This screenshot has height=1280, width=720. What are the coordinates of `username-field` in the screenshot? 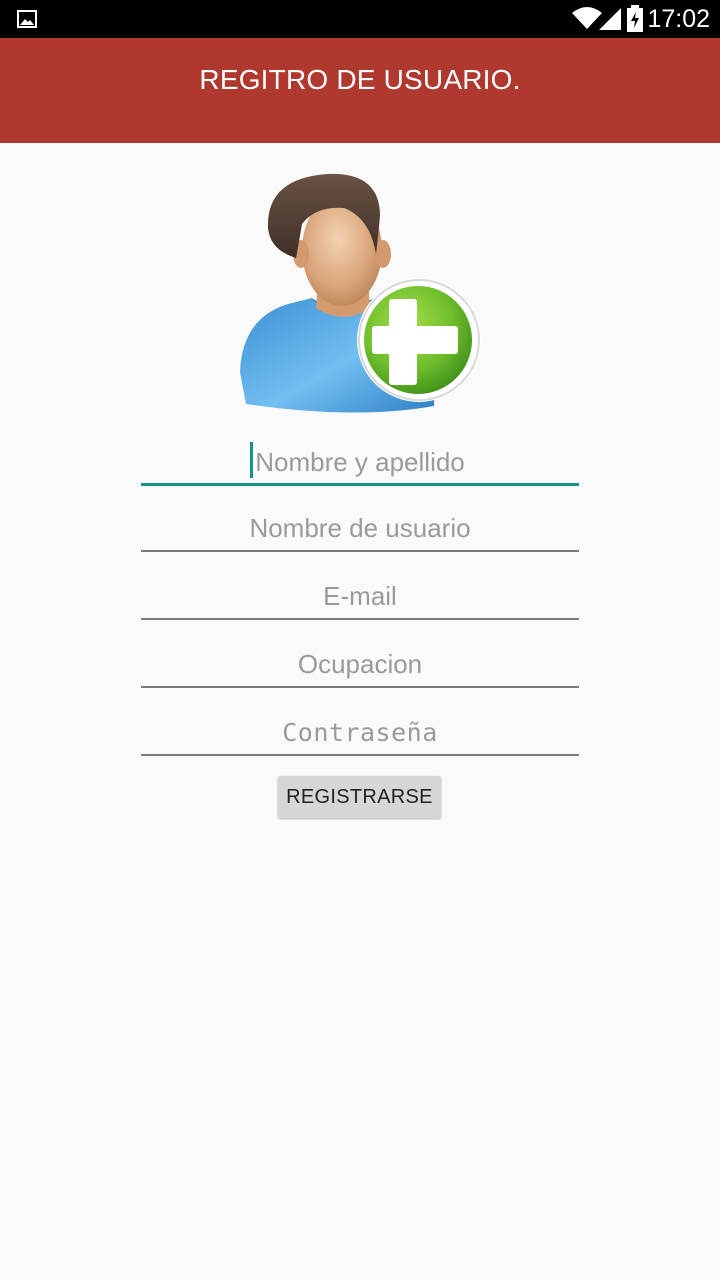 It's located at (360, 529).